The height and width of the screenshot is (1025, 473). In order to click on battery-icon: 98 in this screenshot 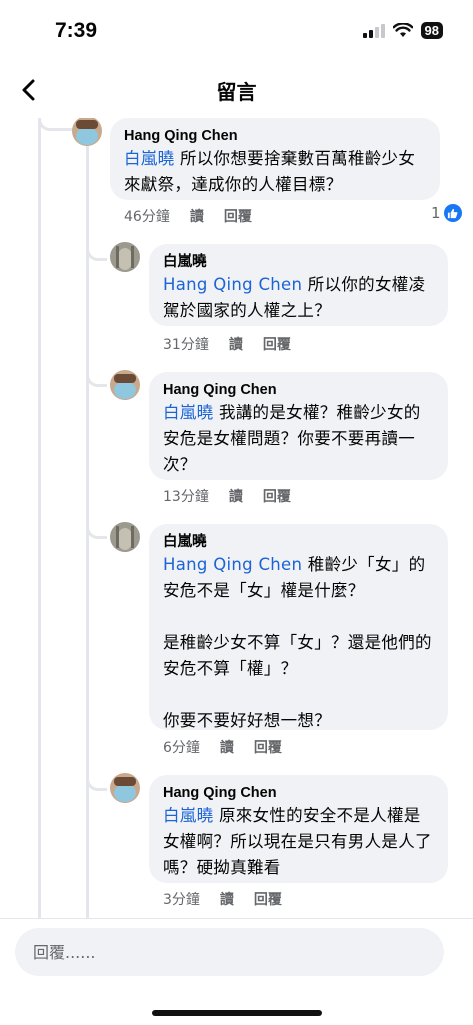, I will do `click(431, 30)`.